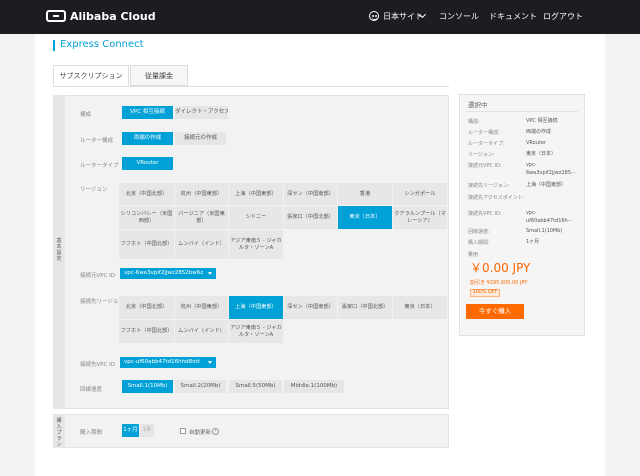 This screenshot has width=640, height=476. What do you see at coordinates (374, 16) in the screenshot?
I see `smiley-globe-icon` at bounding box center [374, 16].